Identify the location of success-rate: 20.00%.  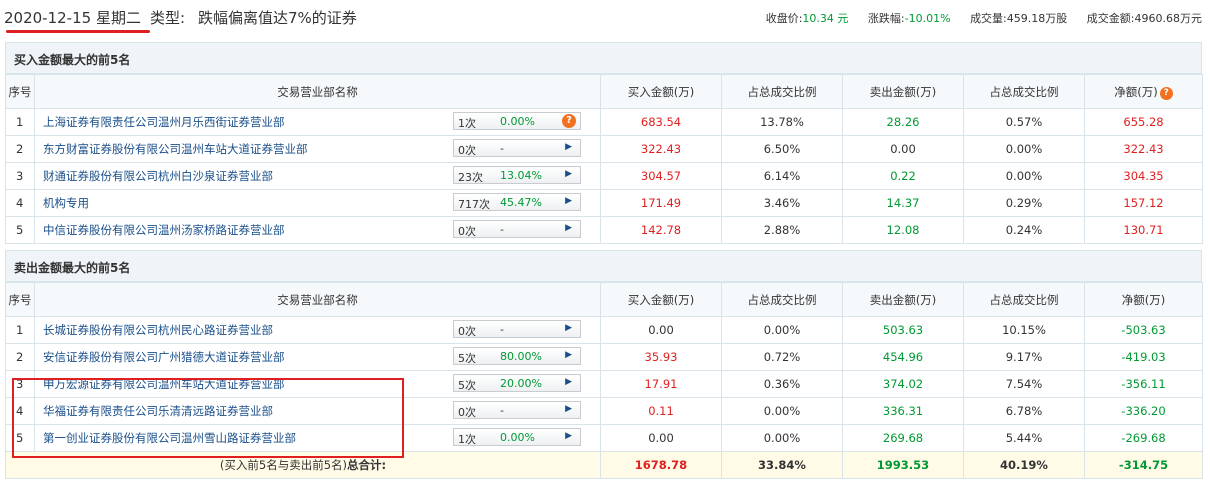
(521, 383).